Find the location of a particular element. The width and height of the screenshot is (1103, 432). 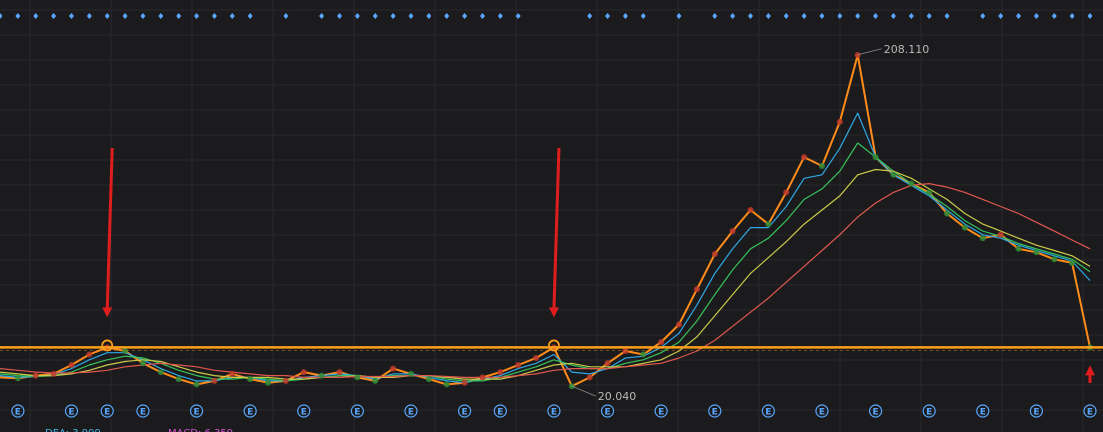

annotation-label: 208.110 is located at coordinates (907, 49).